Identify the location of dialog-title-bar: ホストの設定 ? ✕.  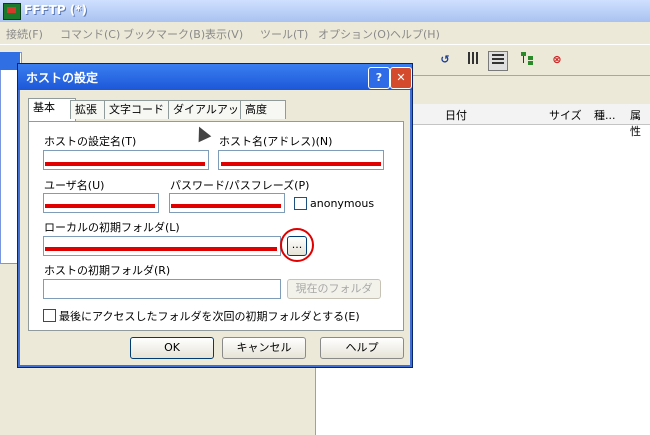
(215, 77).